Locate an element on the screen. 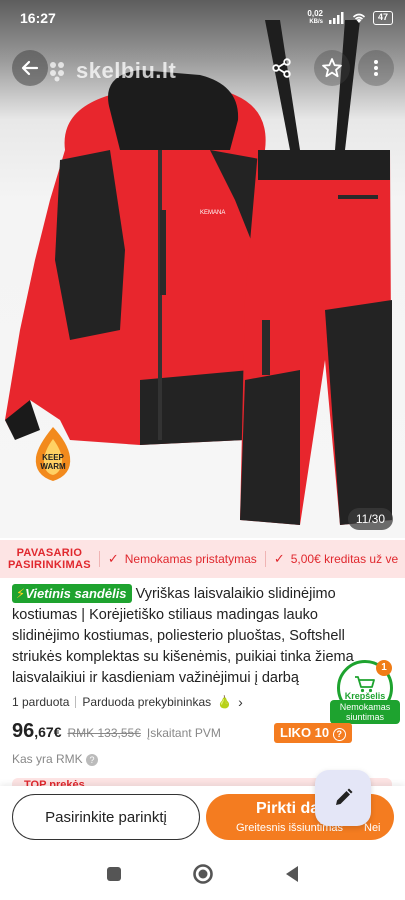 The image size is (405, 900). share-button is located at coordinates (282, 68).